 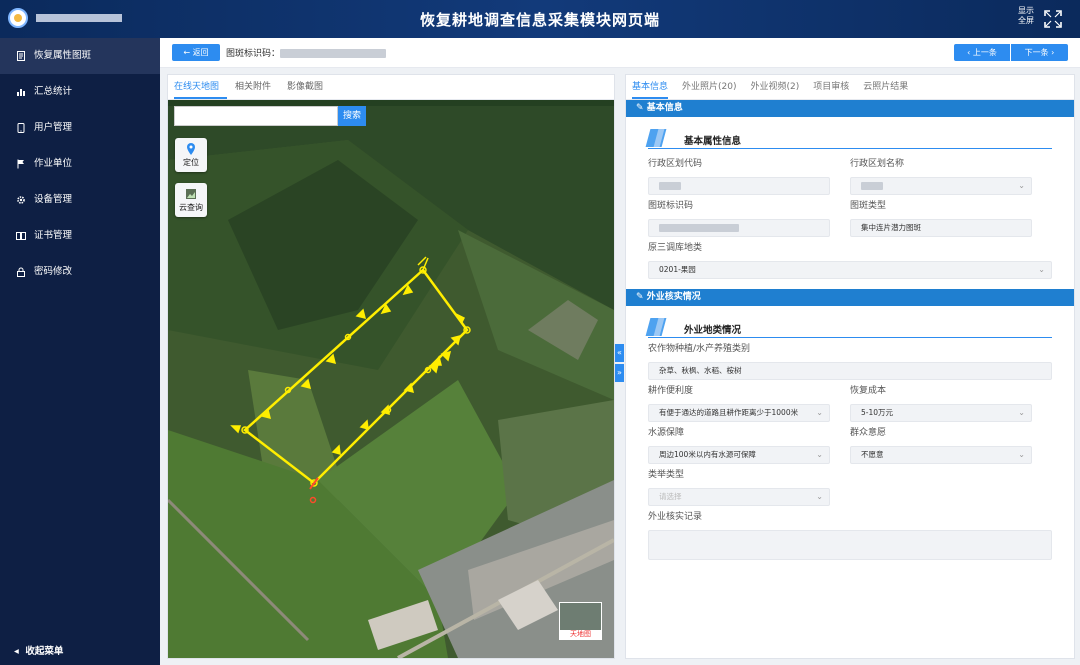 I want to click on sidebar-item-label: 密码修改, so click(x=53, y=271).